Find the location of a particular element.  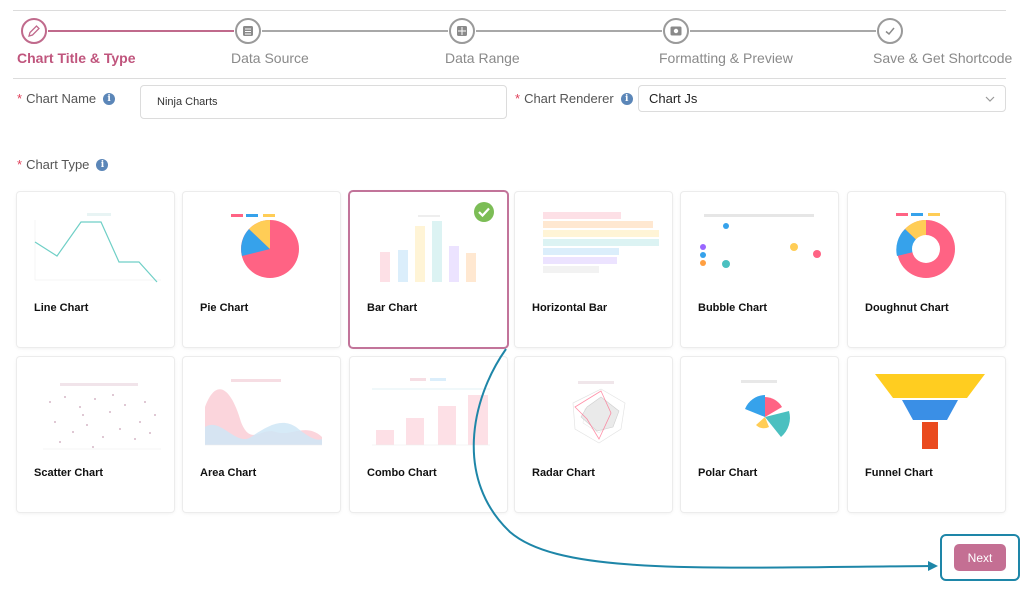

step-4-formatting-preview is located at coordinates (676, 31).